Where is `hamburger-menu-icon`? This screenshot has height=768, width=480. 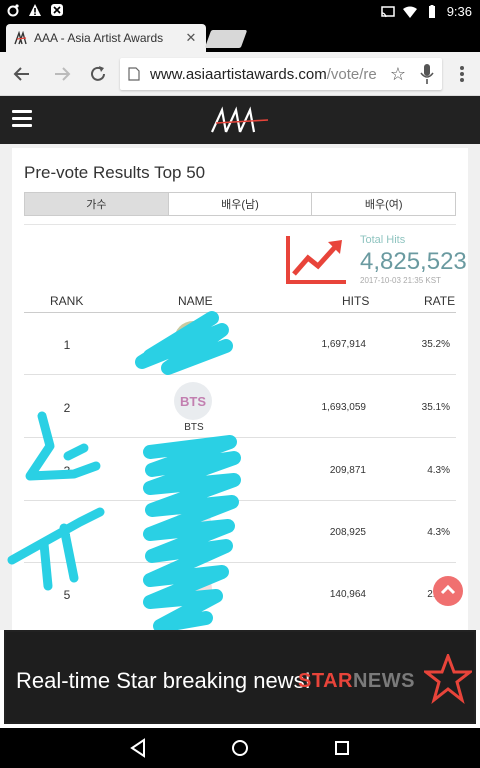 hamburger-menu-icon is located at coordinates (22, 119).